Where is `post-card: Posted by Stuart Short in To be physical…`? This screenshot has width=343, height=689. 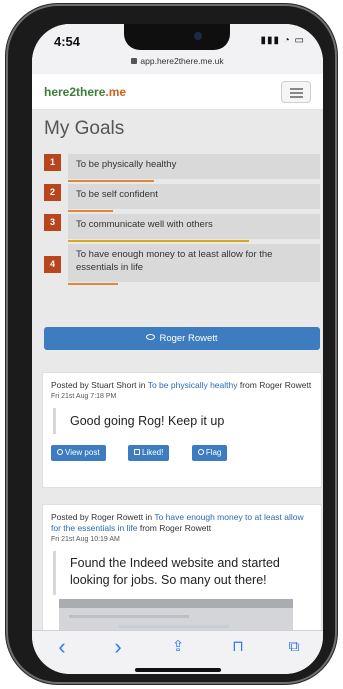 post-card: Posted by Stuart Short in To be physical… is located at coordinates (182, 430).